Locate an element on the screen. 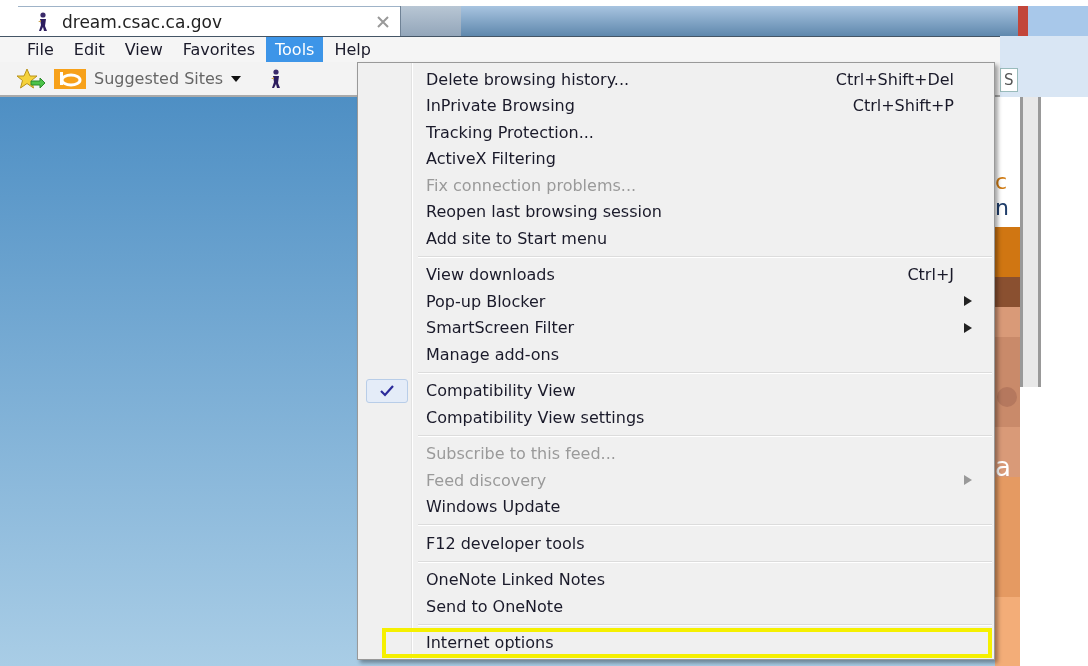  menu-item: InPrivate Browsing Ctrl+Shift+P is located at coordinates (676, 105).